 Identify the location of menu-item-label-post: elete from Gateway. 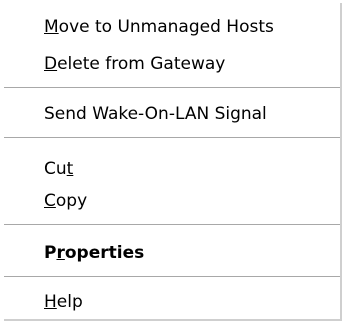
(141, 64).